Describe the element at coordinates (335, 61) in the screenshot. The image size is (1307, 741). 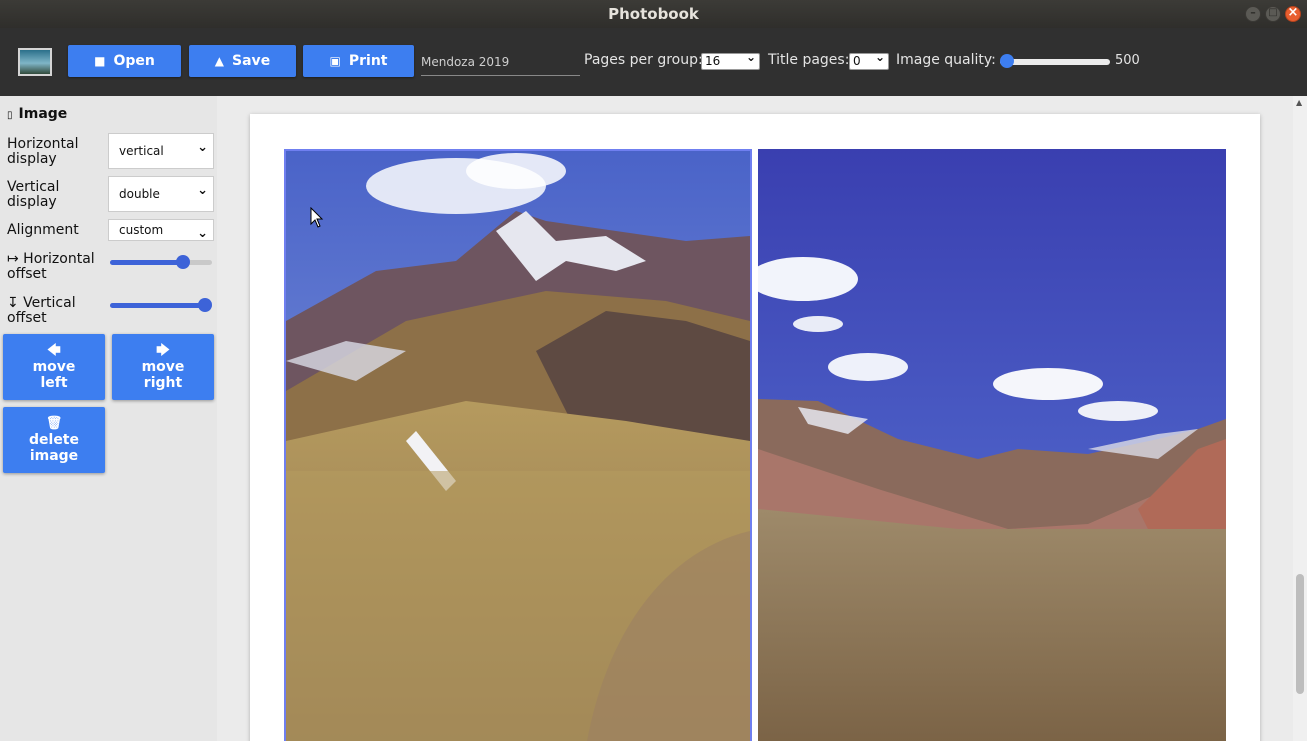
I see `printer-icon: ▣` at that location.